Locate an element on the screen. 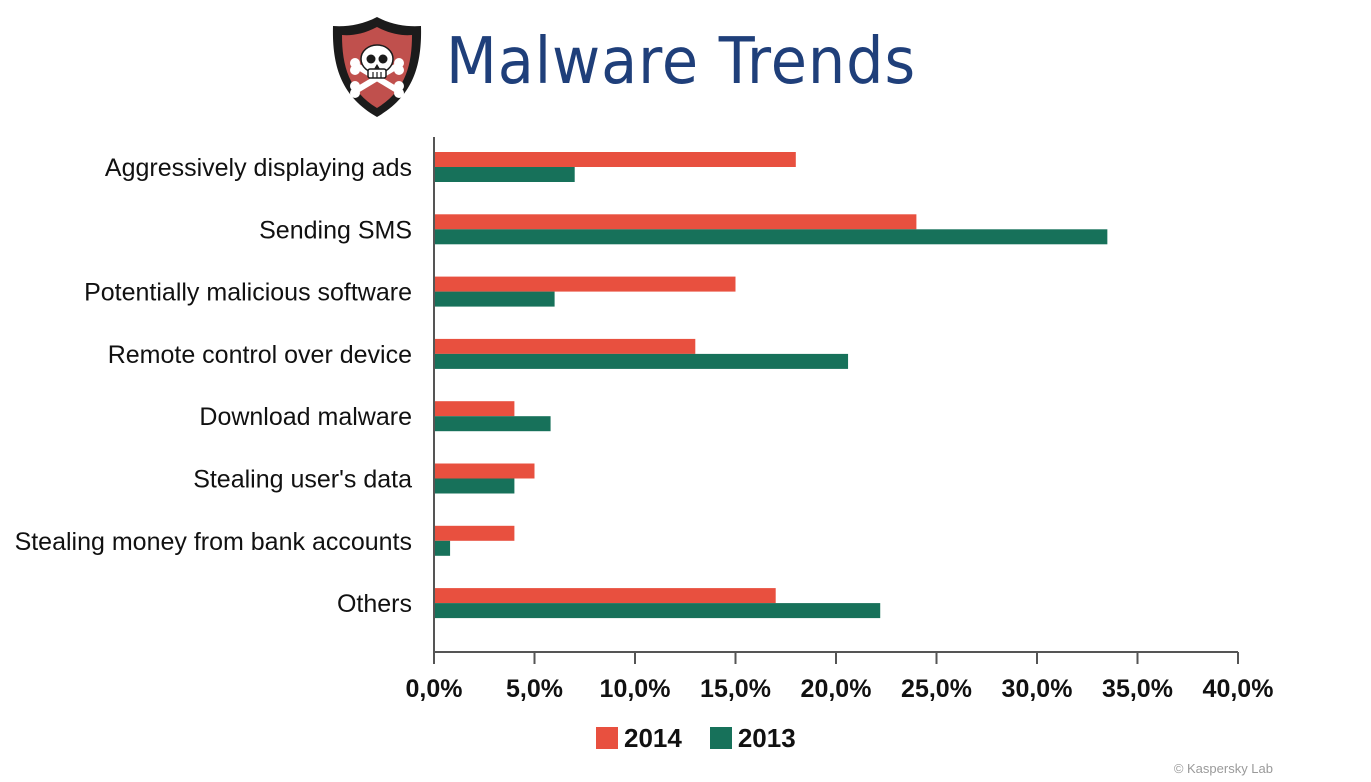 Image resolution: width=1371 pixels, height=782 pixels. category-label: Others is located at coordinates (374, 604).